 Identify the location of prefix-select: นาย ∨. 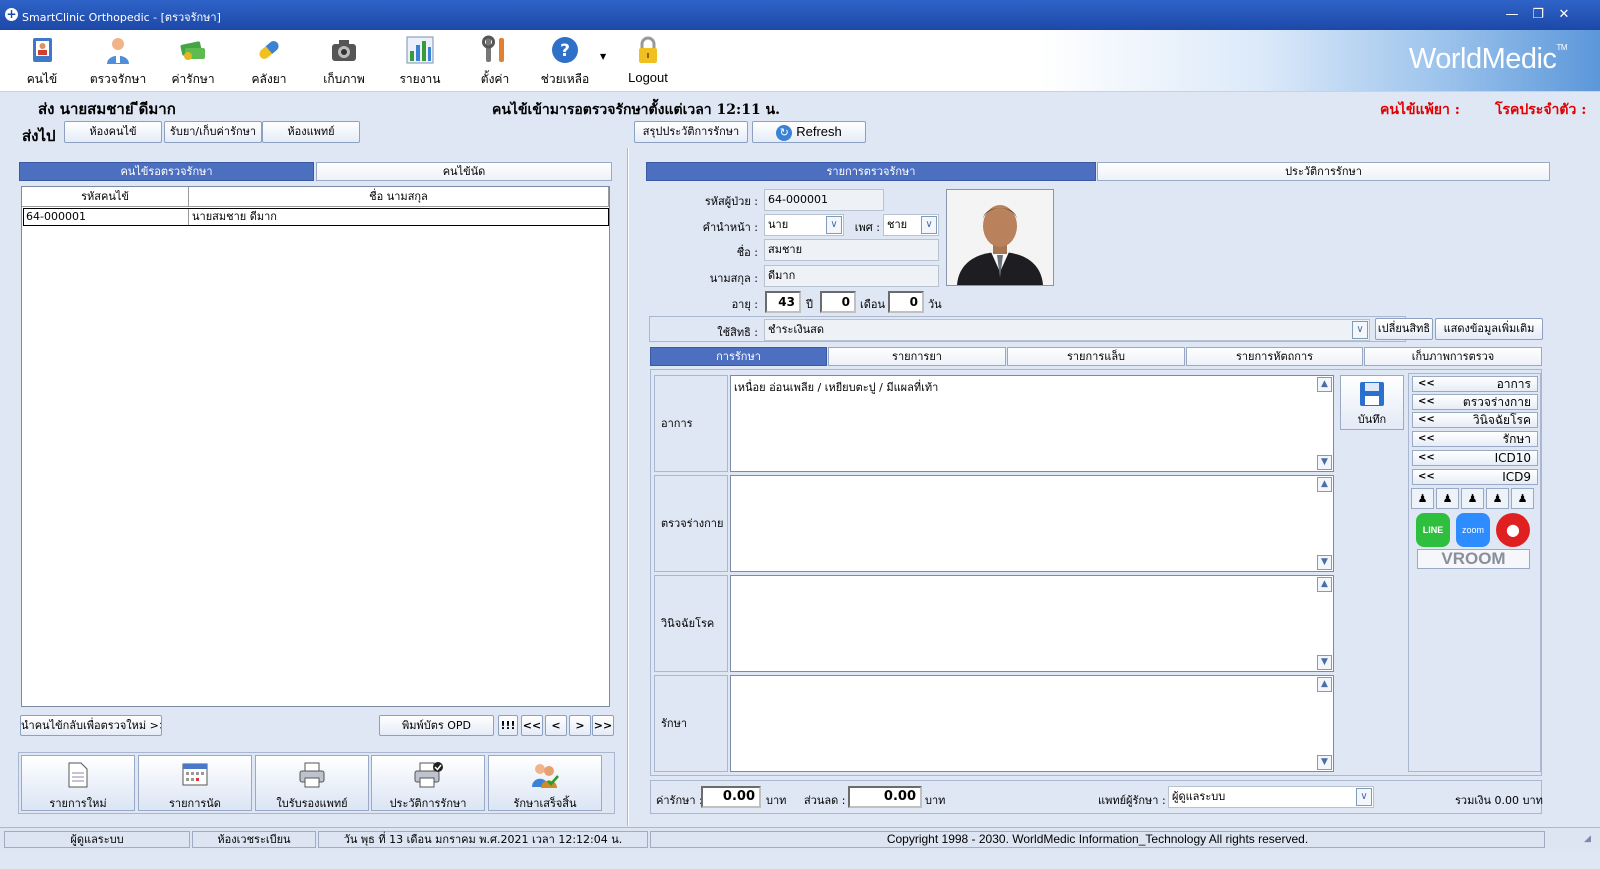
(804, 225).